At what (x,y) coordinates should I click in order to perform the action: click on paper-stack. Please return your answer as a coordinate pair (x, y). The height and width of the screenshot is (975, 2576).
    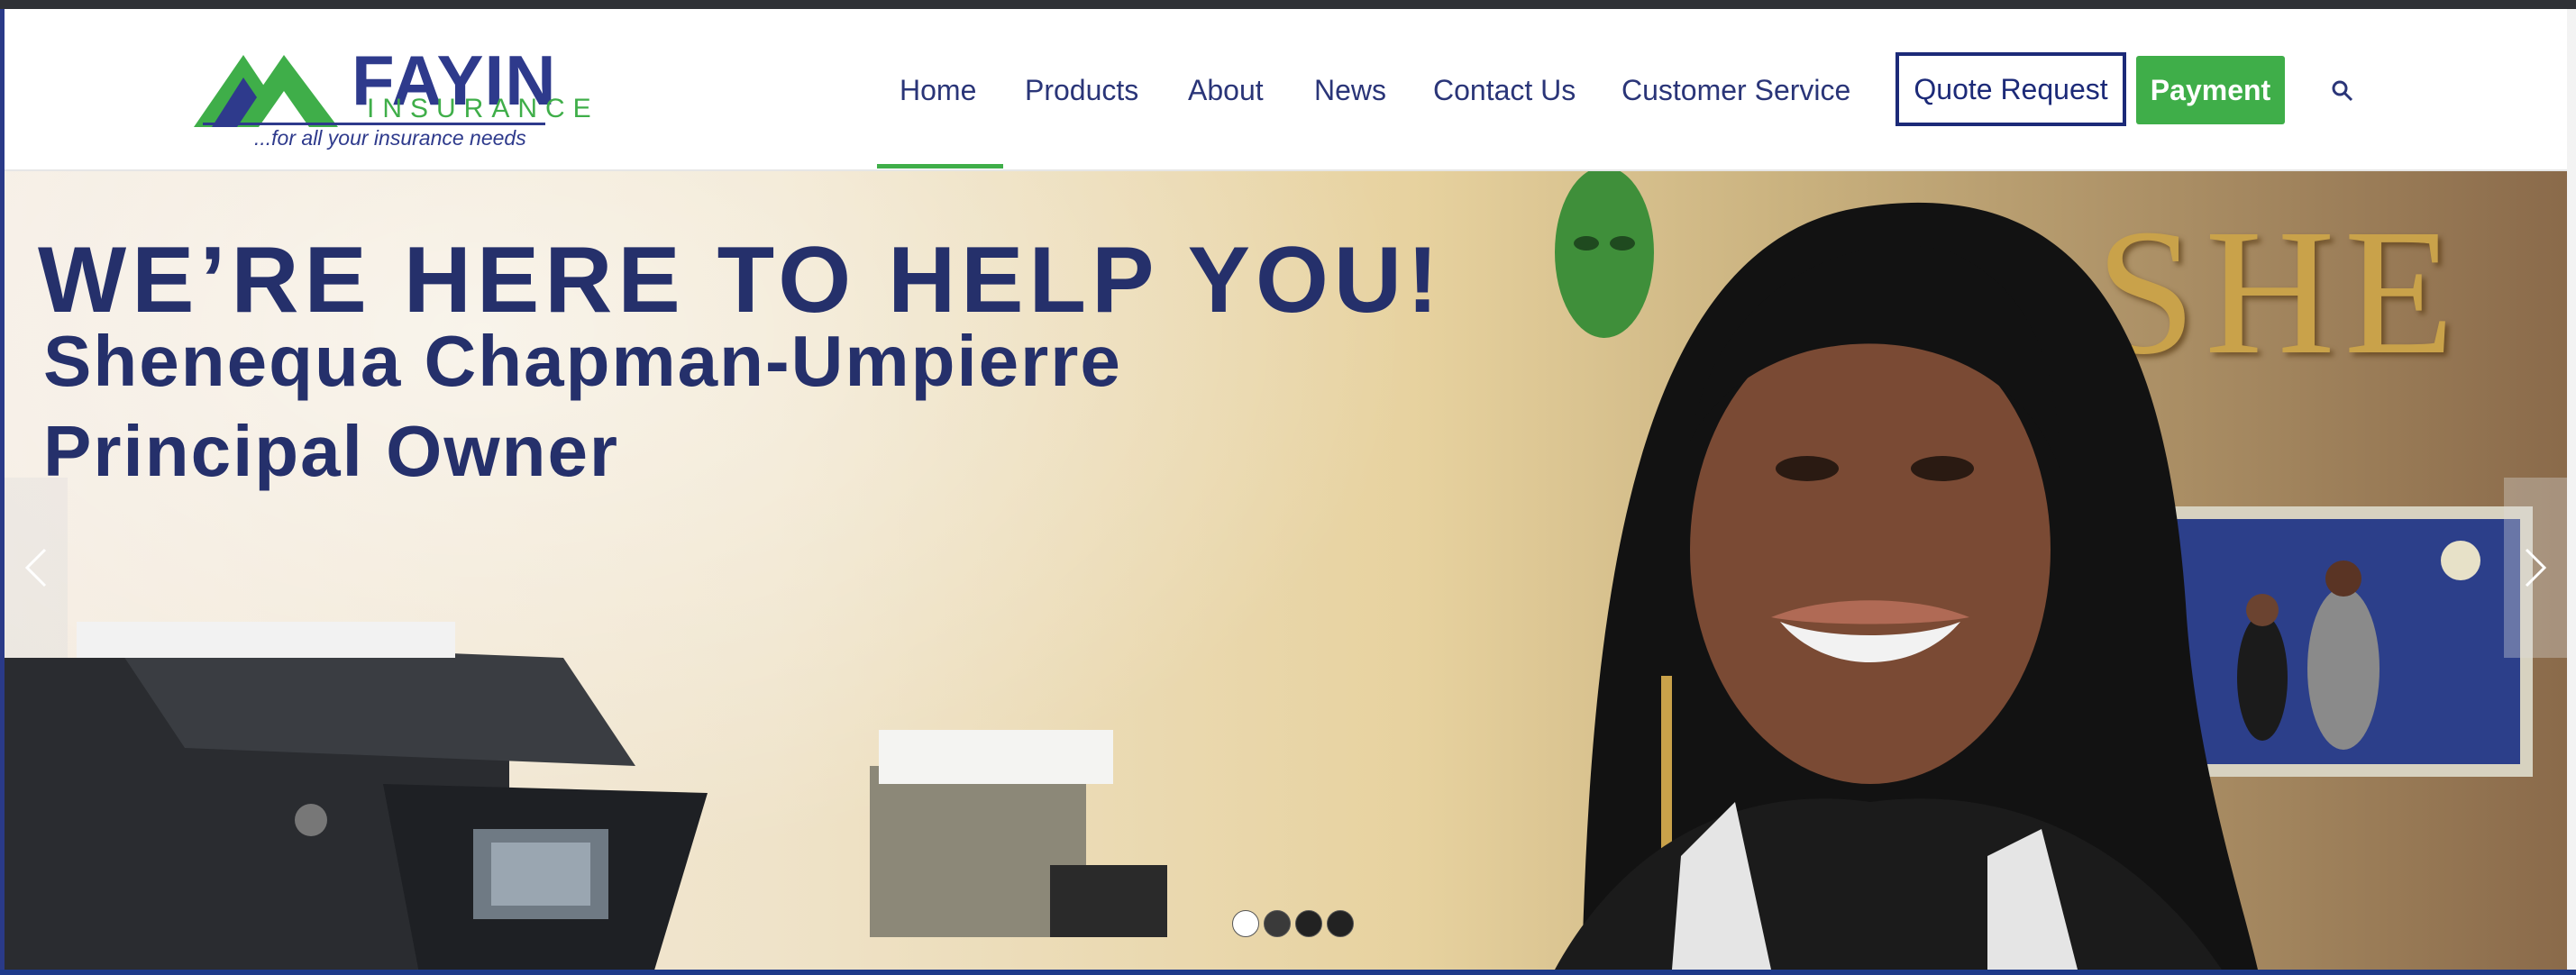
    Looking at the image, I should click on (1019, 833).